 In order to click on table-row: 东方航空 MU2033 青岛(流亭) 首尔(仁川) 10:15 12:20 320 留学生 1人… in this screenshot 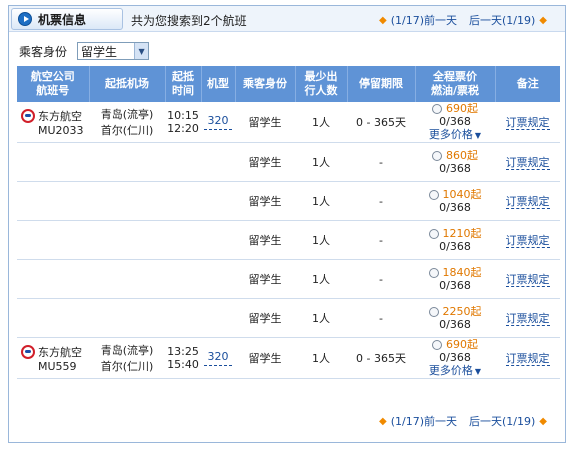, I will do `click(288, 122)`.